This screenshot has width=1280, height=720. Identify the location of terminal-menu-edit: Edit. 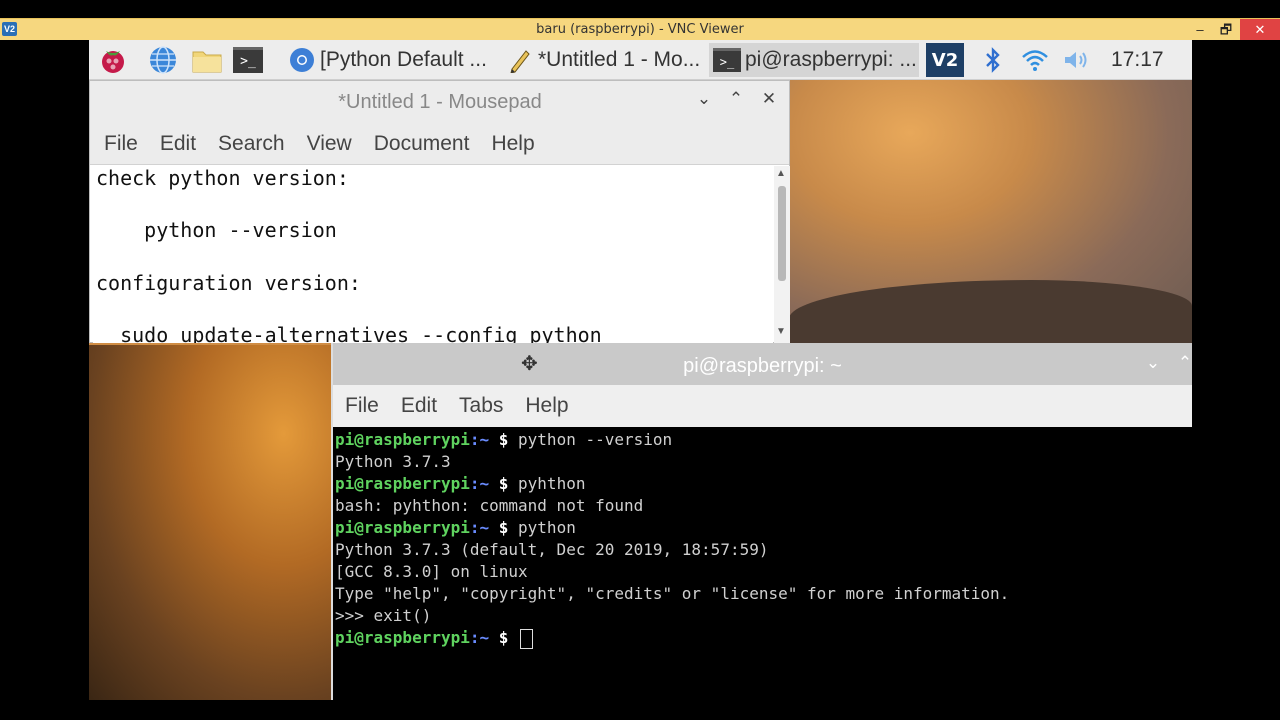
(419, 406).